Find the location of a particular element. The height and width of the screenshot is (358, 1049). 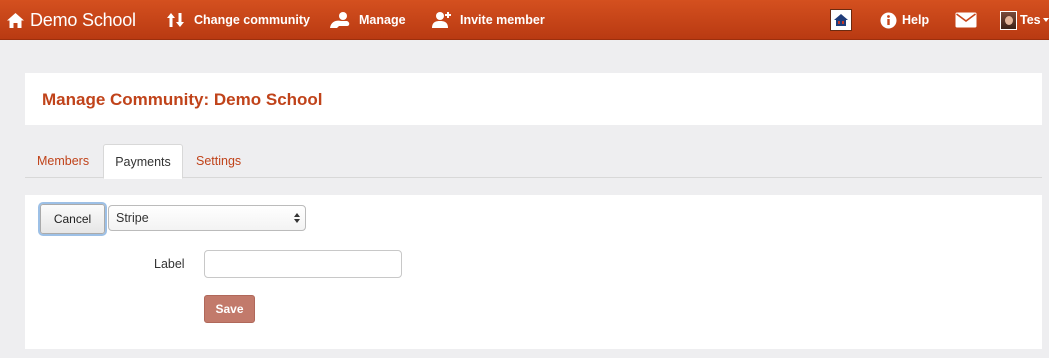

mail-icon is located at coordinates (966, 20).